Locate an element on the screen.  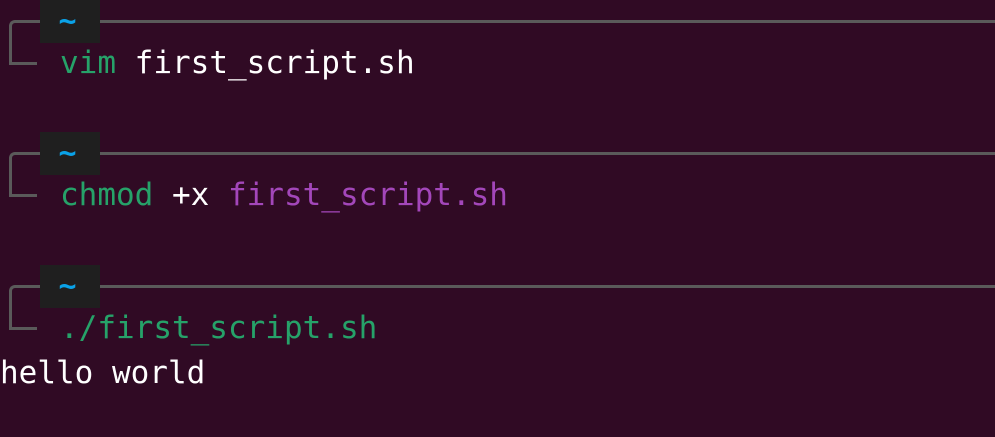
command-name: vim is located at coordinates (88, 63).